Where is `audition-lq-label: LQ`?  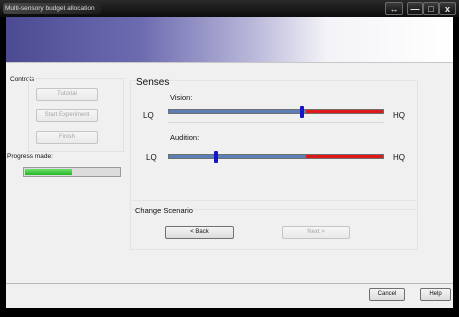 audition-lq-label: LQ is located at coordinates (151, 157).